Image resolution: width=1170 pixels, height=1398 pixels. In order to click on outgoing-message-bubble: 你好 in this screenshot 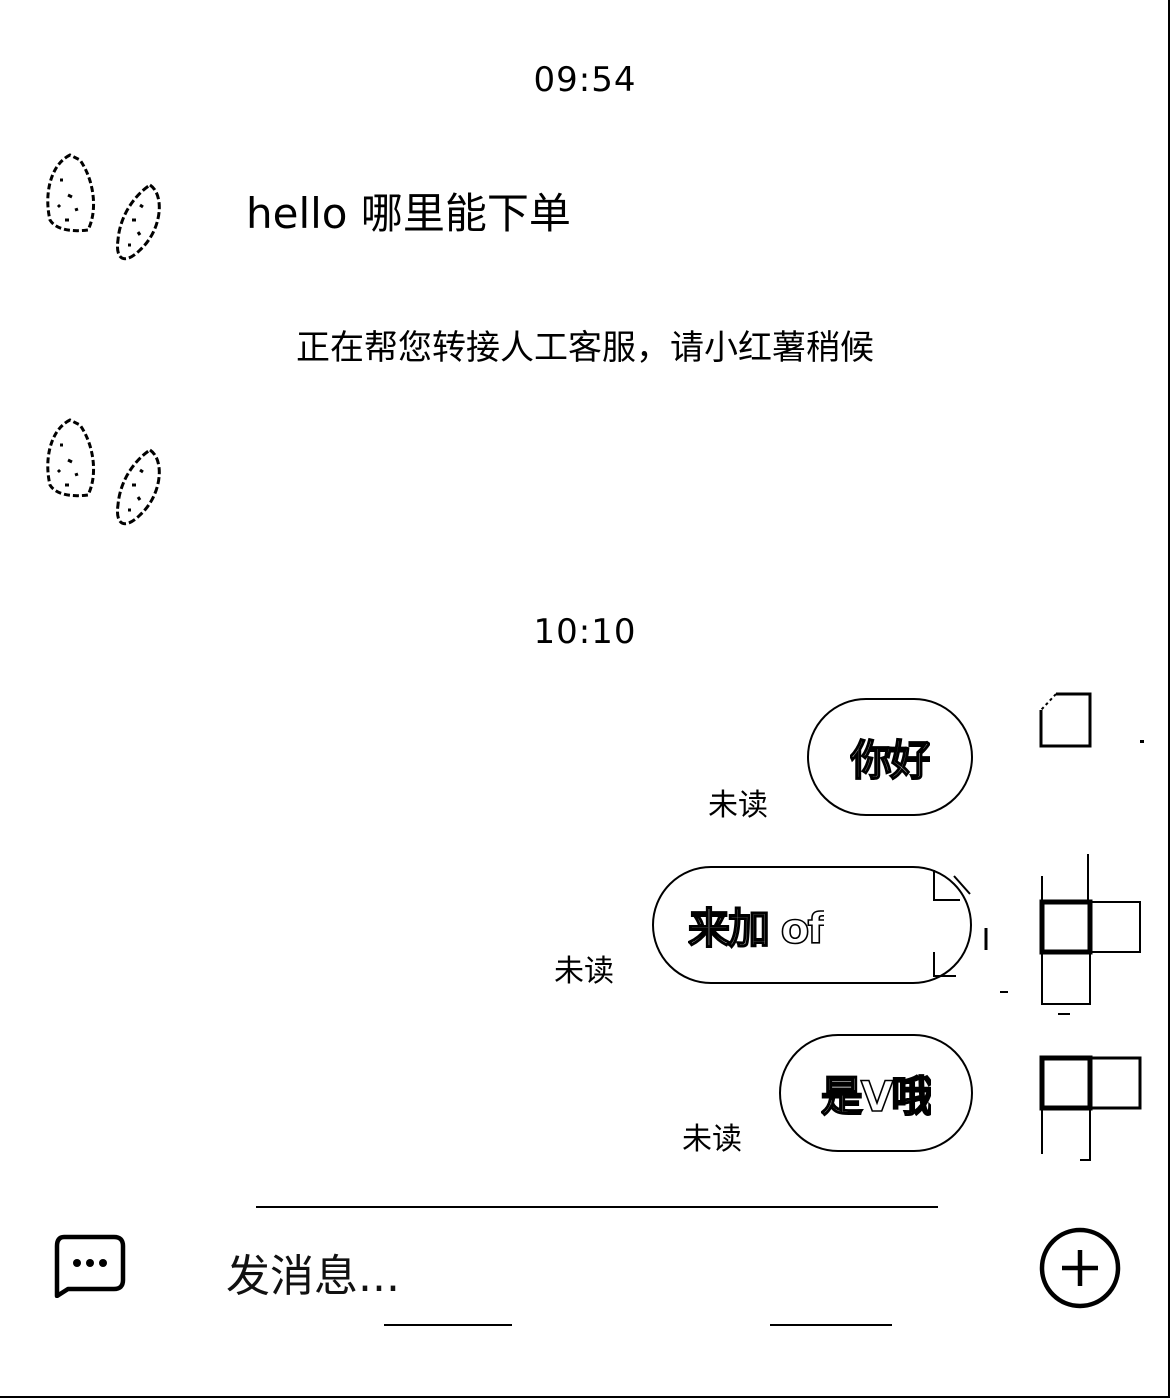, I will do `click(890, 757)`.